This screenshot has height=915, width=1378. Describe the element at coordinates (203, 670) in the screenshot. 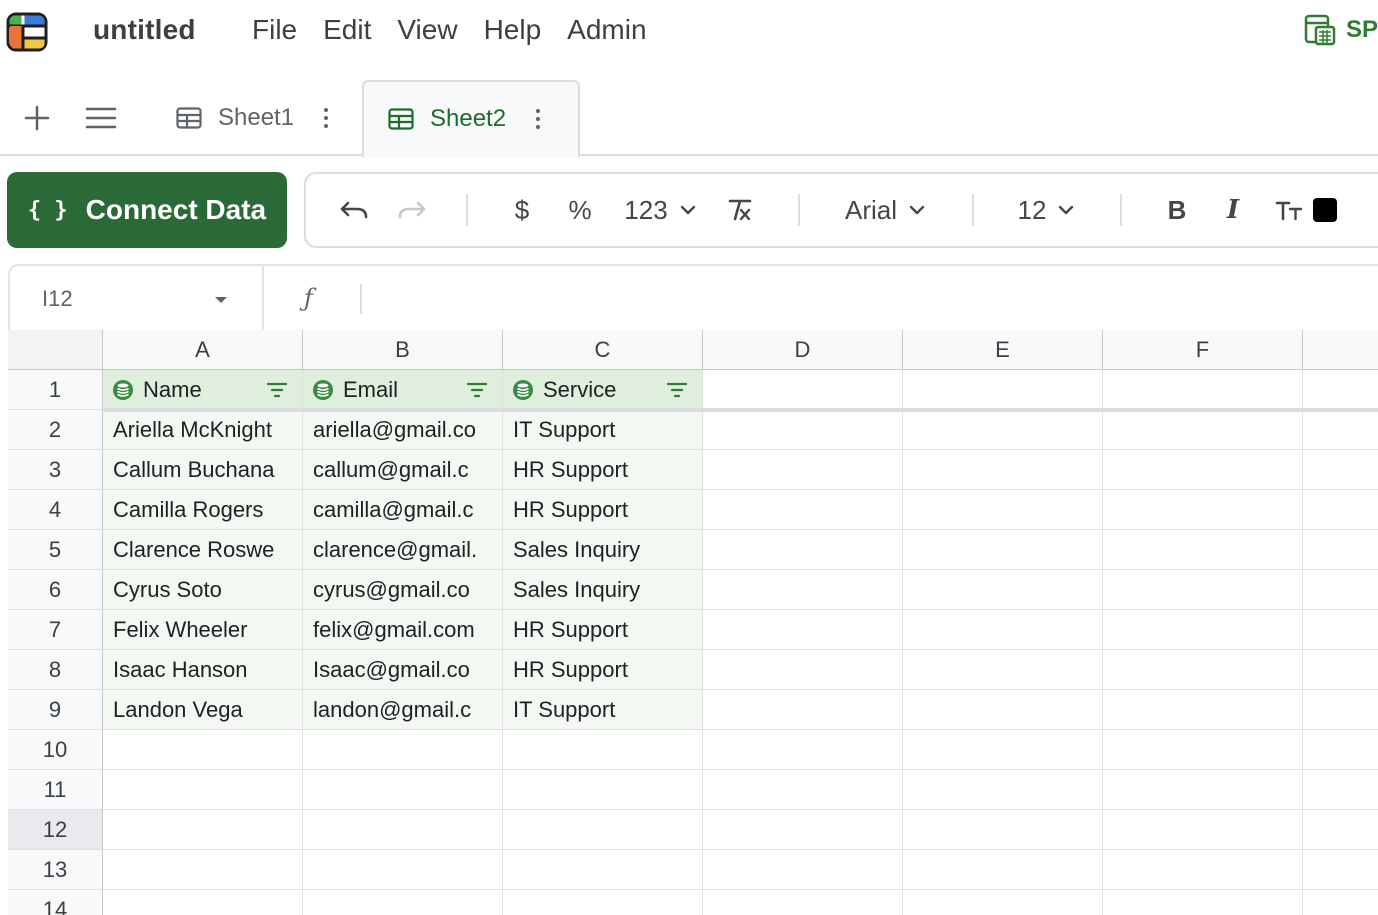

I see `data-cell: Isaac Hanson` at that location.